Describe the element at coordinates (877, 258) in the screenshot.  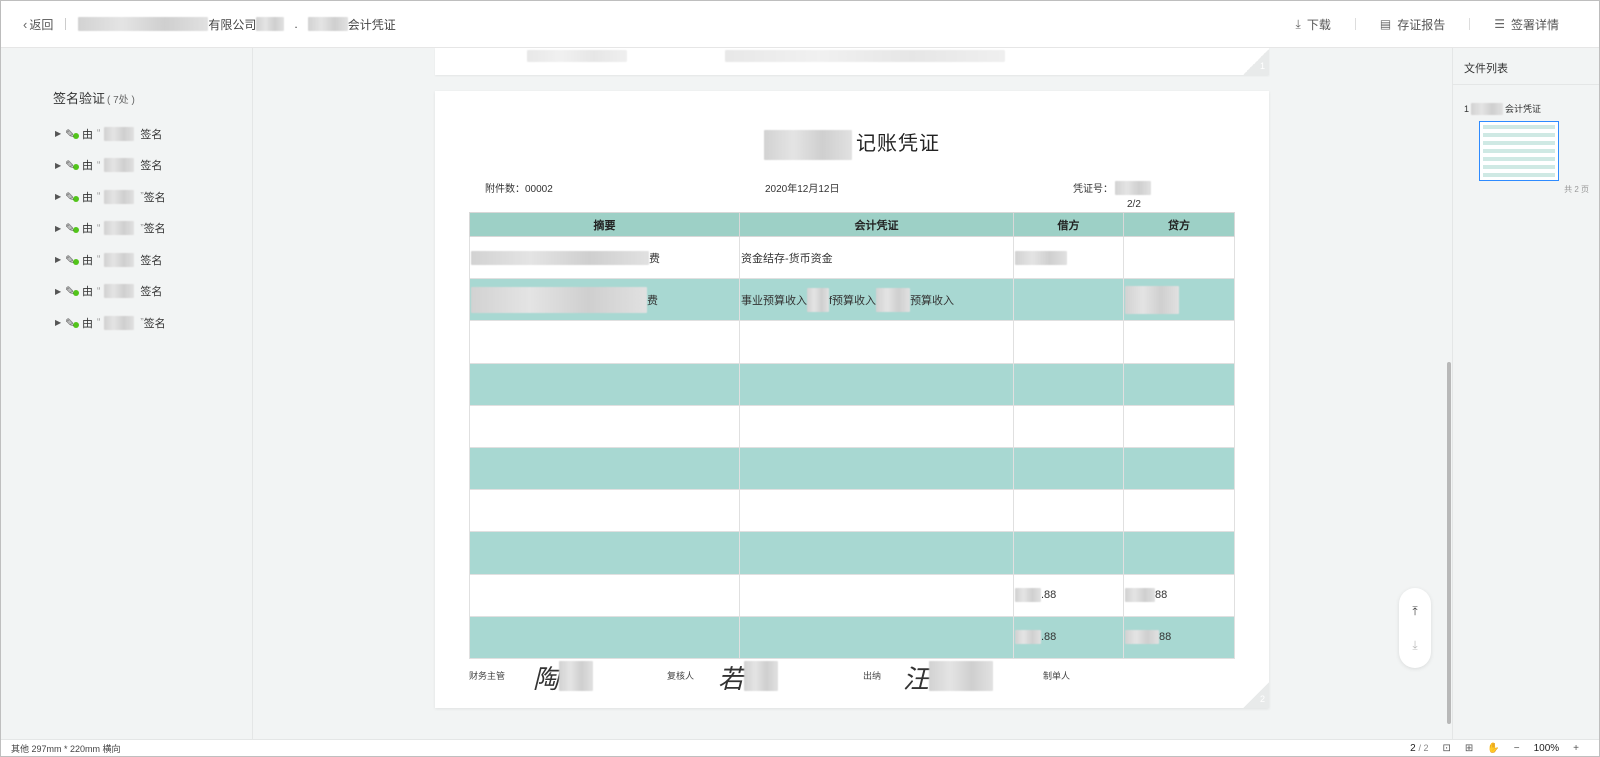
I see `account-cell: 资金结存-货币资金` at that location.